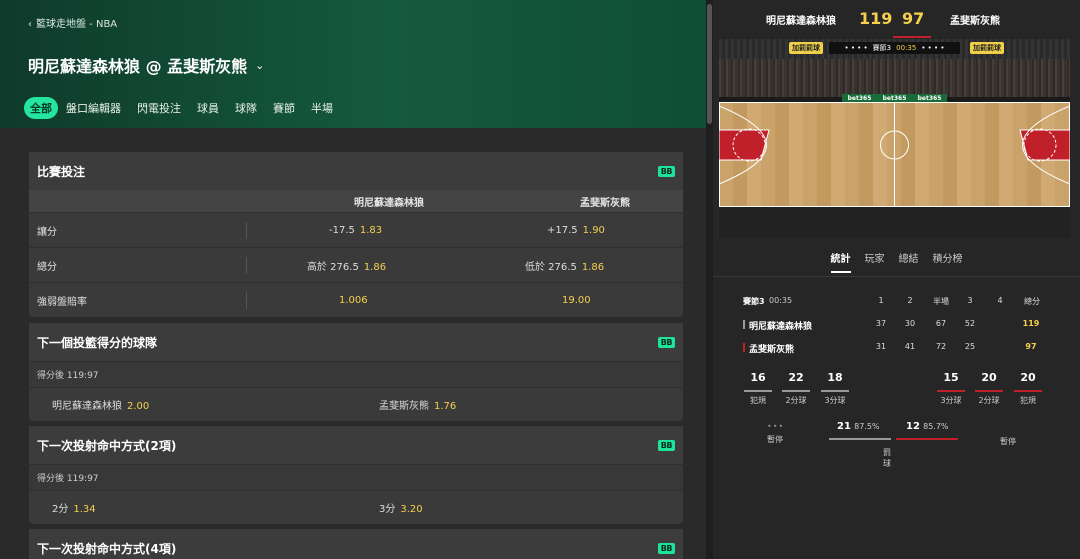  Describe the element at coordinates (772, 350) in the screenshot. I see `team-label: 孟斐斯灰熊` at that location.